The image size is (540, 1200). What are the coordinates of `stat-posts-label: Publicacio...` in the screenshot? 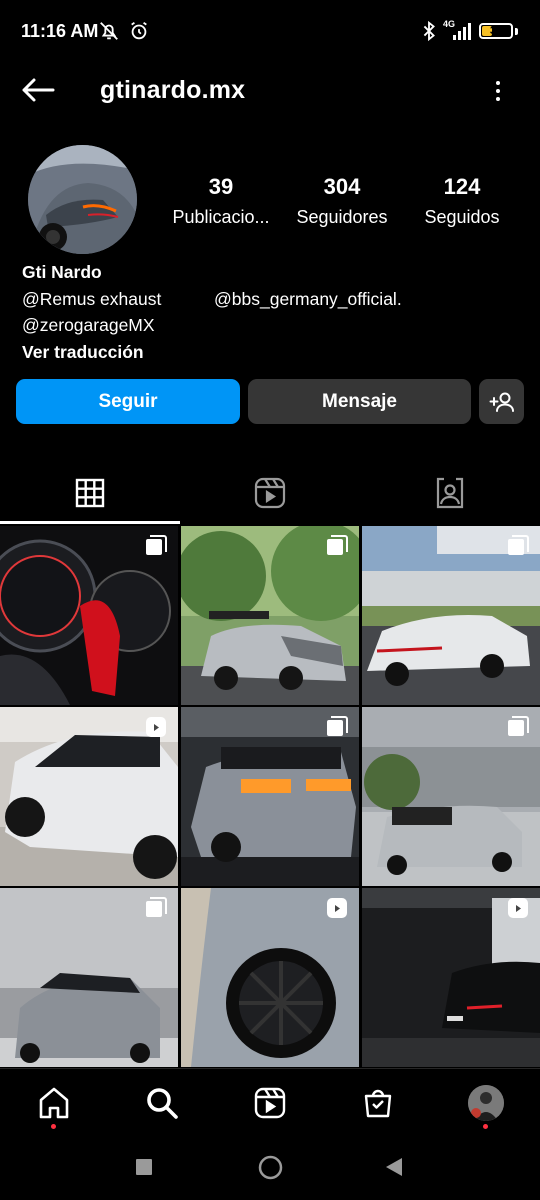 It's located at (221, 217).